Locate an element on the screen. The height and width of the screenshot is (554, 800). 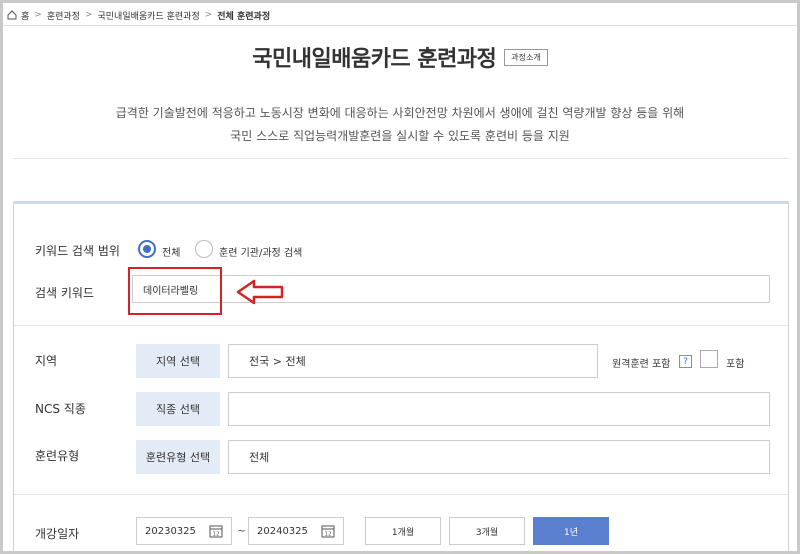
region-label: 지역 is located at coordinates (46, 361).